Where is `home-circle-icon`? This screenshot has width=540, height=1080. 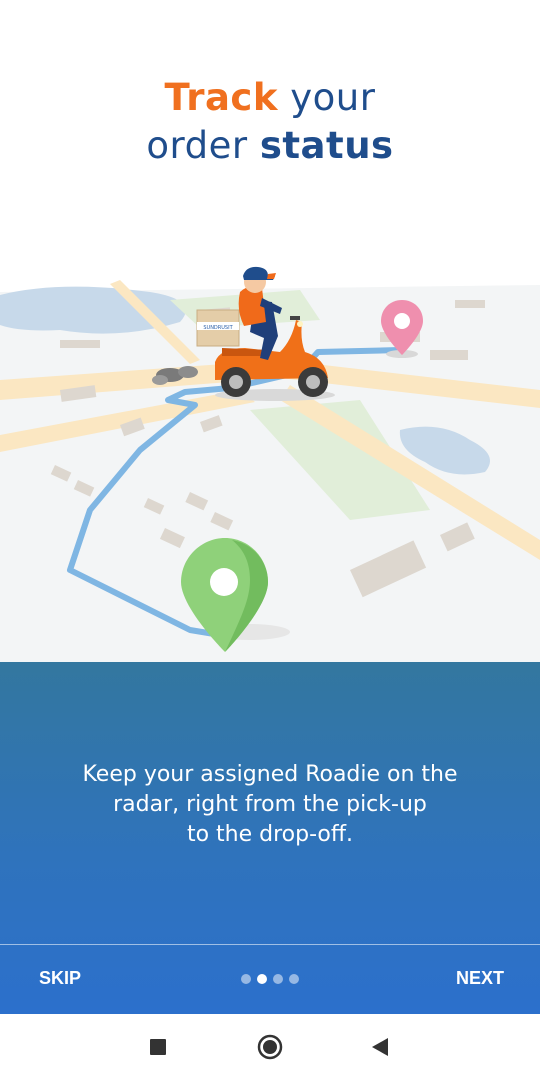
home-circle-icon is located at coordinates (270, 1047).